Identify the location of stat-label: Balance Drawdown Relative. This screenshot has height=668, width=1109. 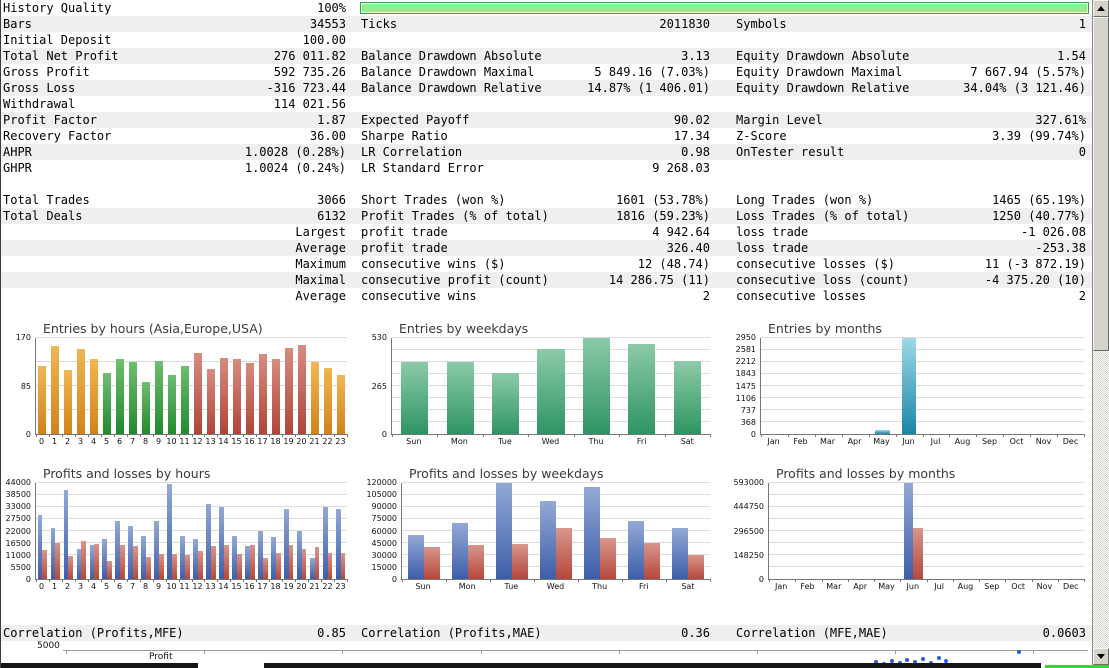
(451, 88).